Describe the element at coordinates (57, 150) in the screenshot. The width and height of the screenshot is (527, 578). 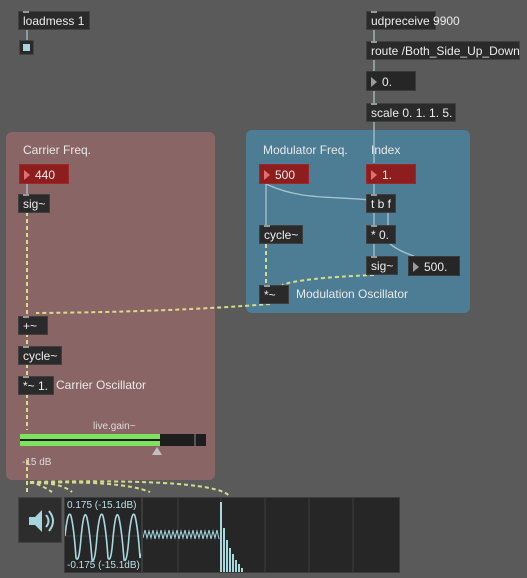
I see `carrier-freq-title: Carrier Freq.` at that location.